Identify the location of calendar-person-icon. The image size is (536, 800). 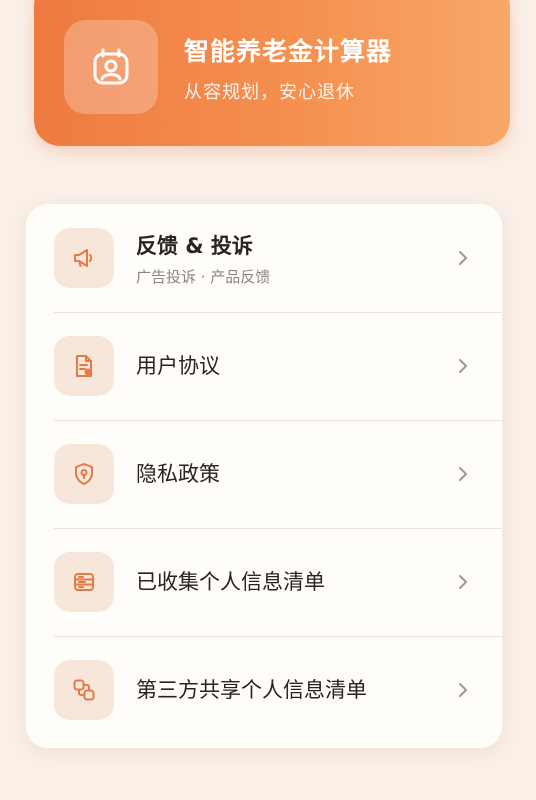
(111, 67).